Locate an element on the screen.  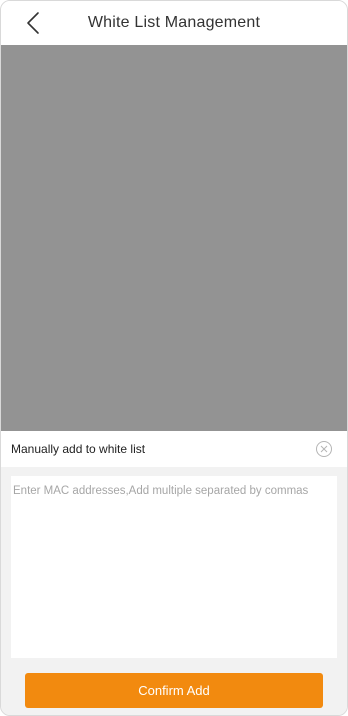
back-button is located at coordinates (33, 23).